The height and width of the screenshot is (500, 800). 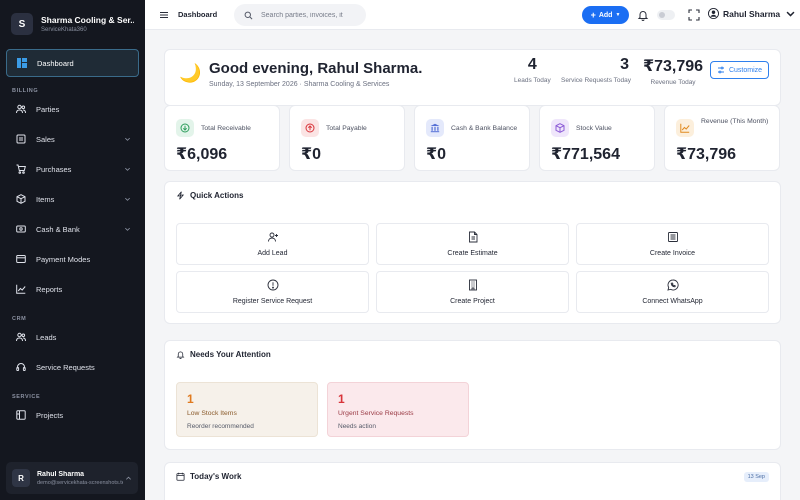 What do you see at coordinates (72, 259) in the screenshot?
I see `sidebar-item-payment-modes: Payment Modes` at bounding box center [72, 259].